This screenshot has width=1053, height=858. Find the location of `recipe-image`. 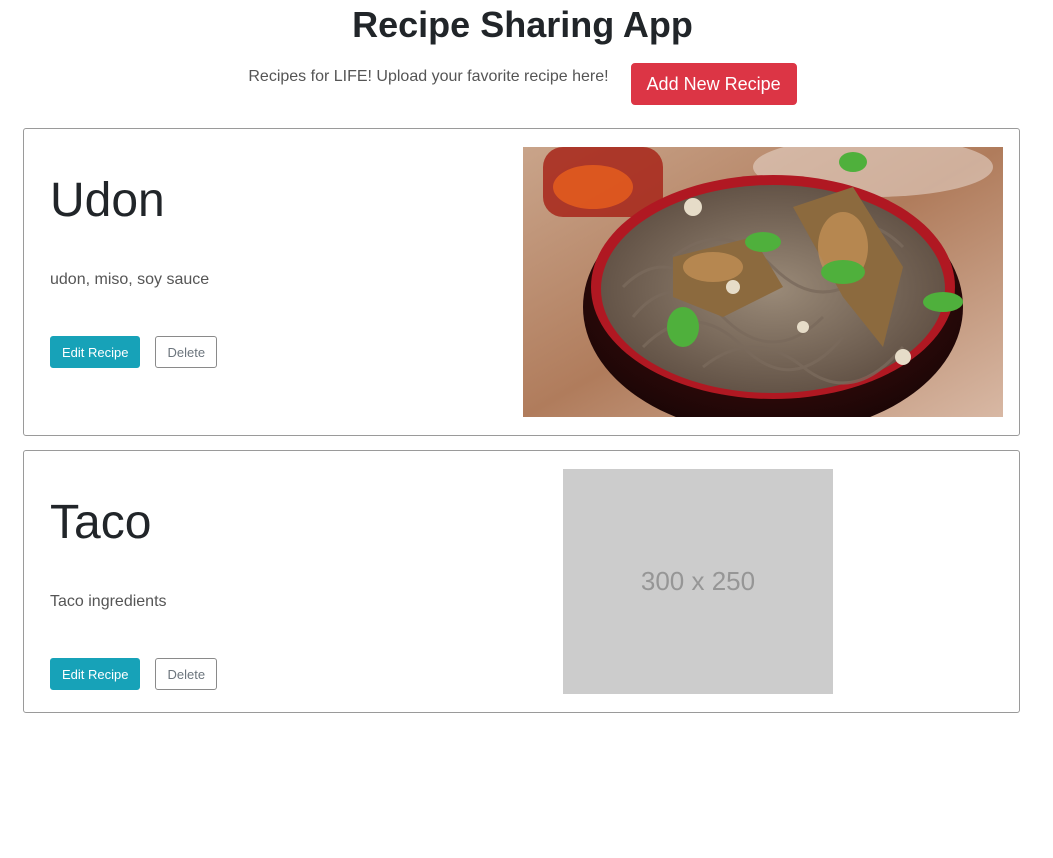

recipe-image is located at coordinates (763, 282).